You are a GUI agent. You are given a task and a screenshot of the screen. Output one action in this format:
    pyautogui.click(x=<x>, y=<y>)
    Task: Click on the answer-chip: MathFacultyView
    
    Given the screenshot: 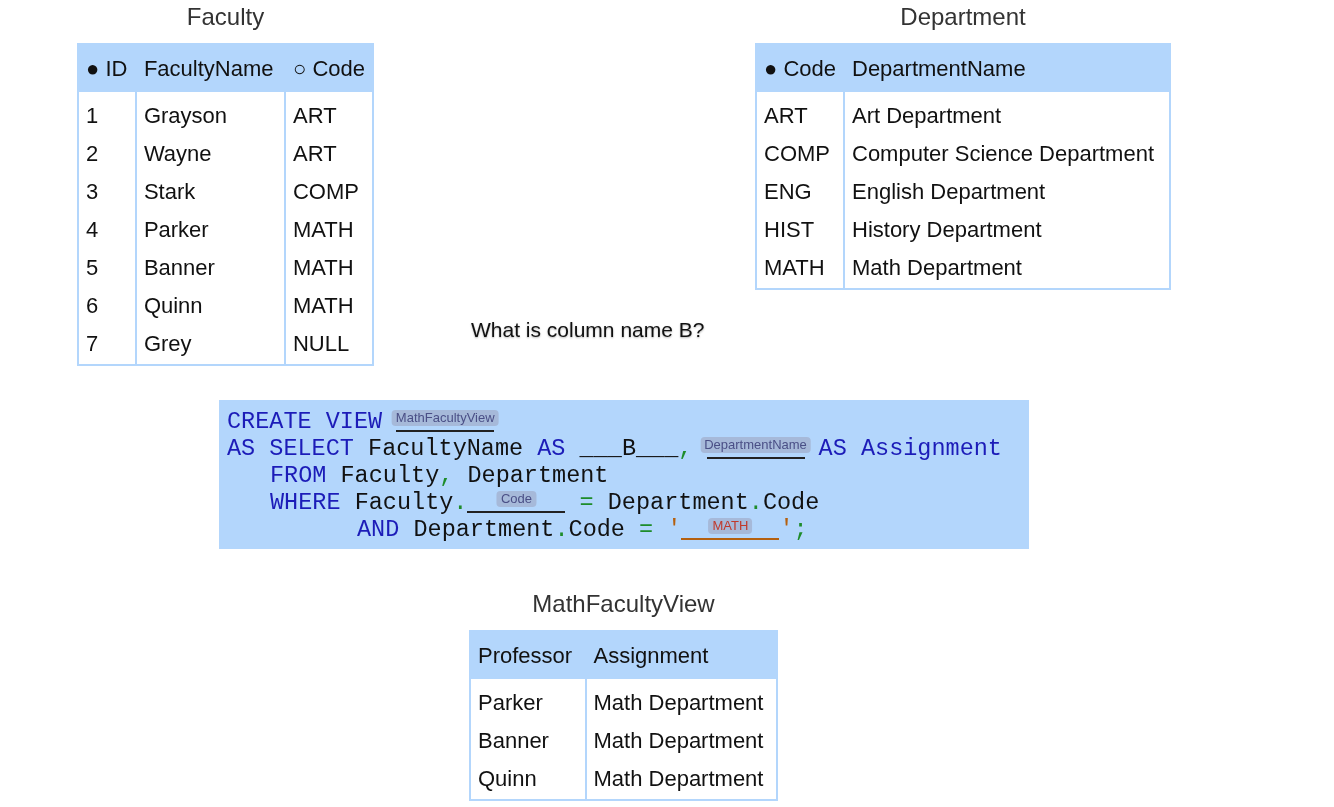 What is the action you would take?
    pyautogui.click(x=445, y=418)
    